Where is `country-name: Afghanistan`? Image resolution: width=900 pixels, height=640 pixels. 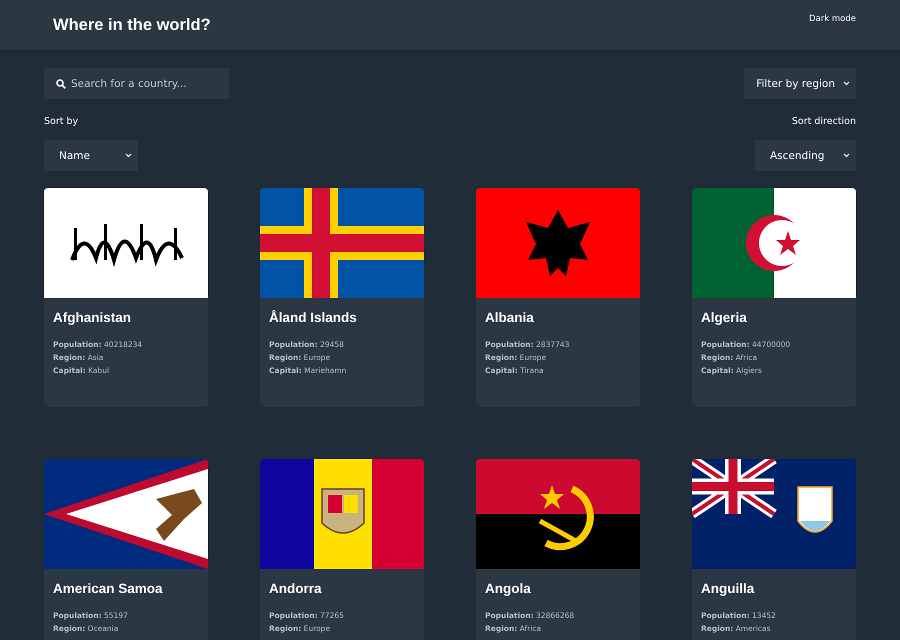 country-name: Afghanistan is located at coordinates (92, 317).